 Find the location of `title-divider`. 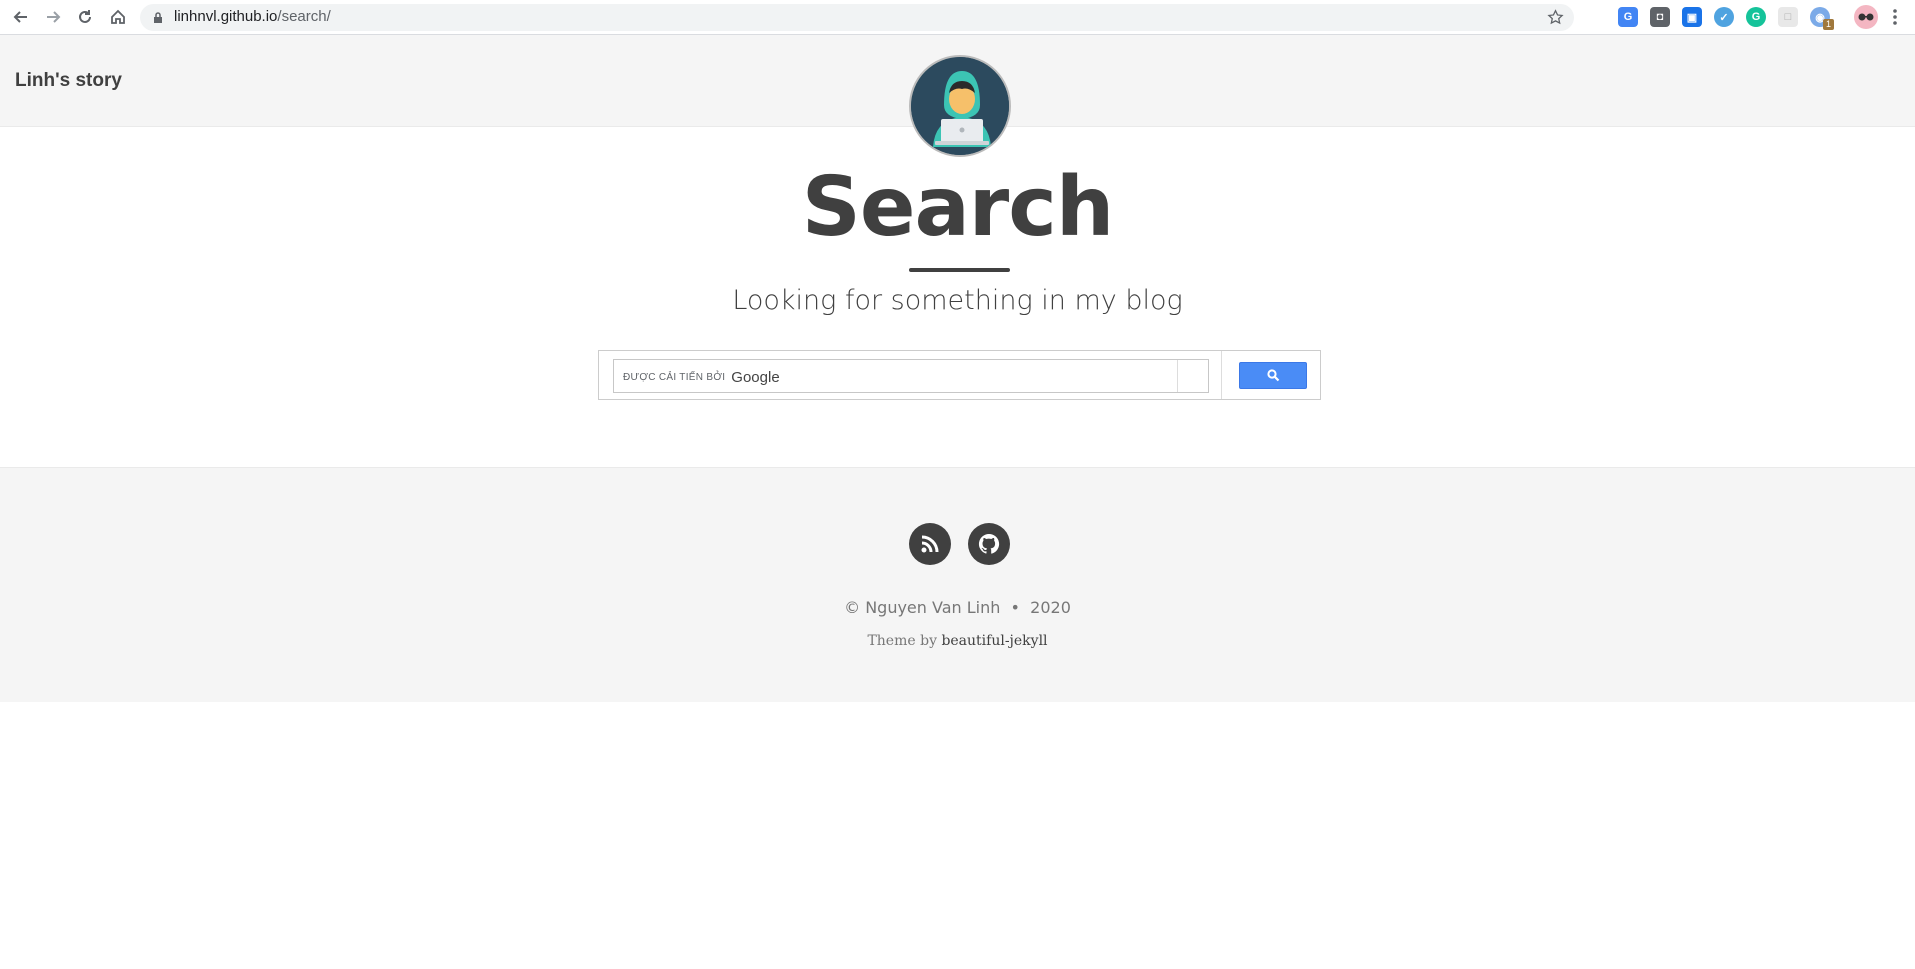

title-divider is located at coordinates (959, 270).